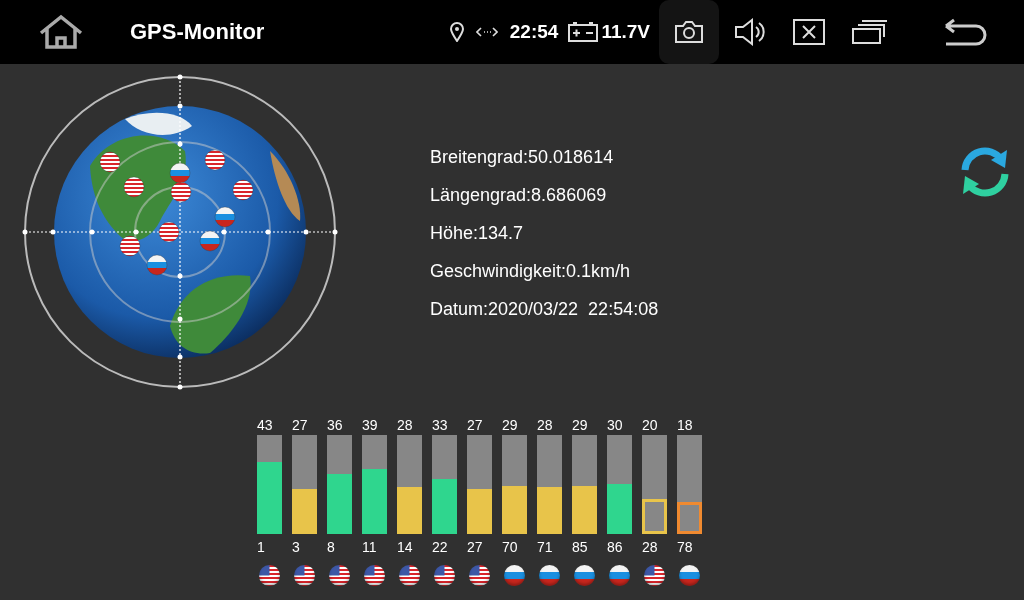 The width and height of the screenshot is (1024, 600). What do you see at coordinates (440, 547) in the screenshot?
I see `satellite-number: 22` at bounding box center [440, 547].